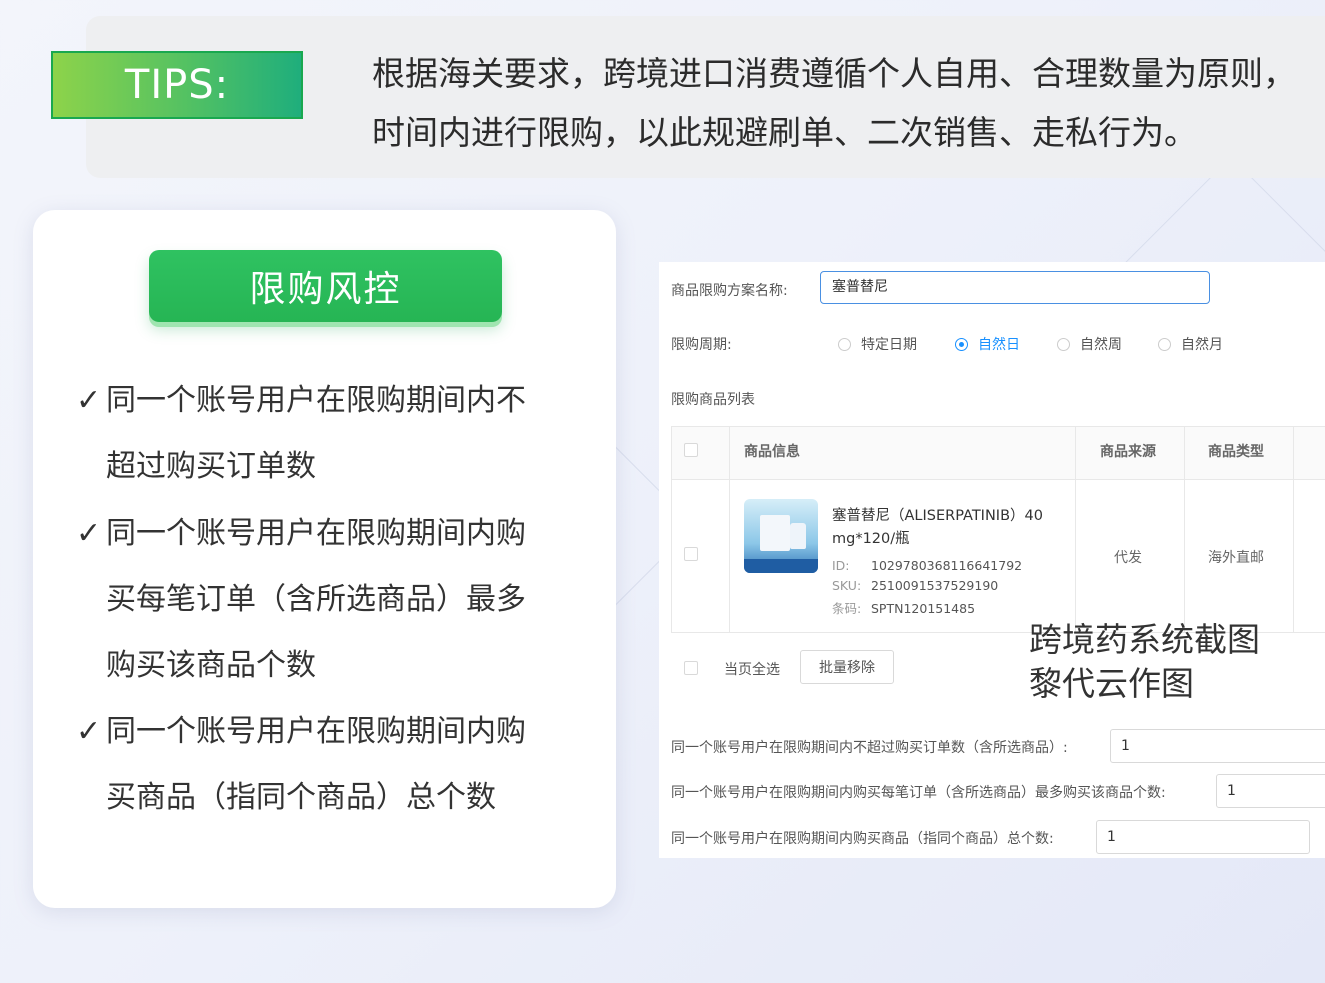 This screenshot has height=983, width=1325. Describe the element at coordinates (1202, 345) in the screenshot. I see `radio-label: 自然月` at that location.